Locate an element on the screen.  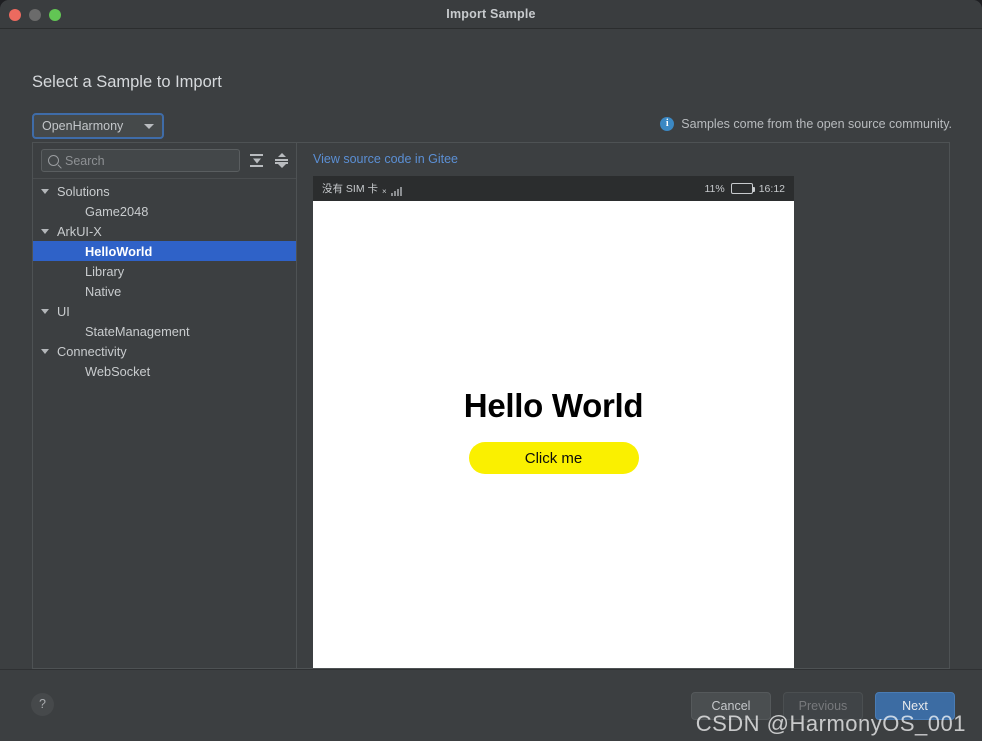
next-button: Next is located at coordinates (915, 706).